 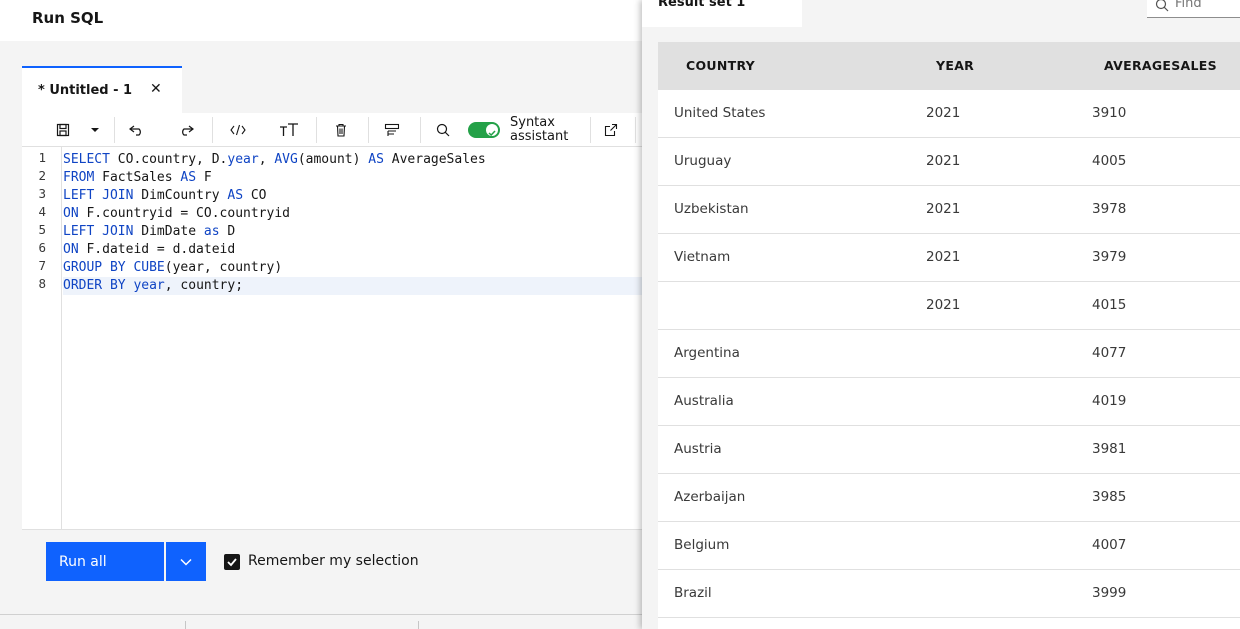 What do you see at coordinates (702, 5) in the screenshot?
I see `result-set-label: Result set 1` at bounding box center [702, 5].